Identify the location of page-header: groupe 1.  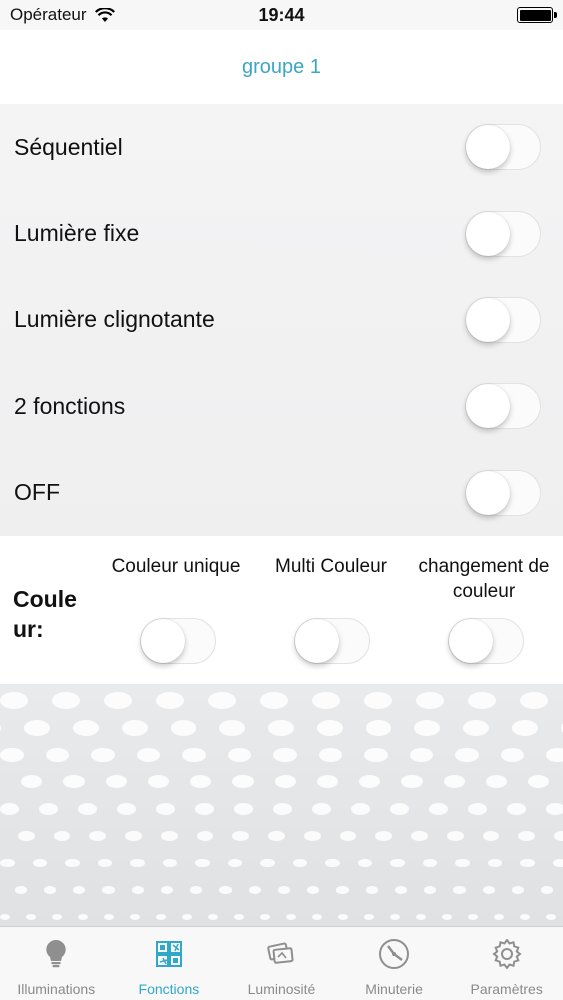
(281, 67).